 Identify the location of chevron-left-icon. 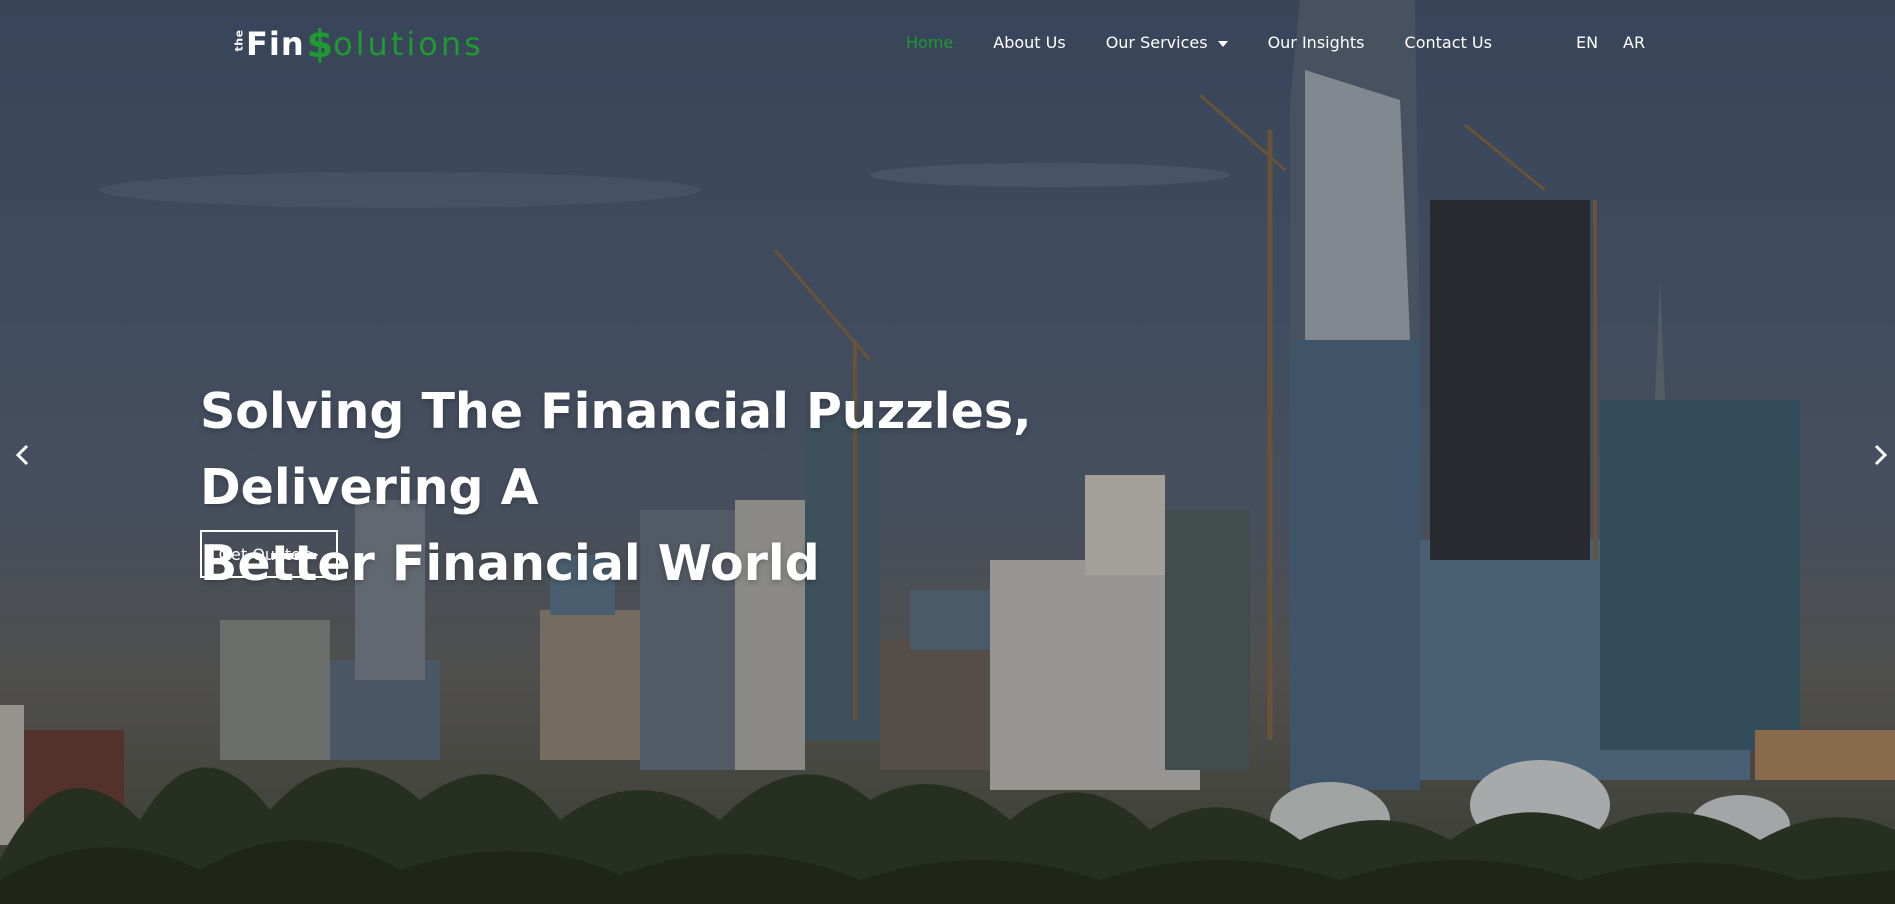
(22, 455).